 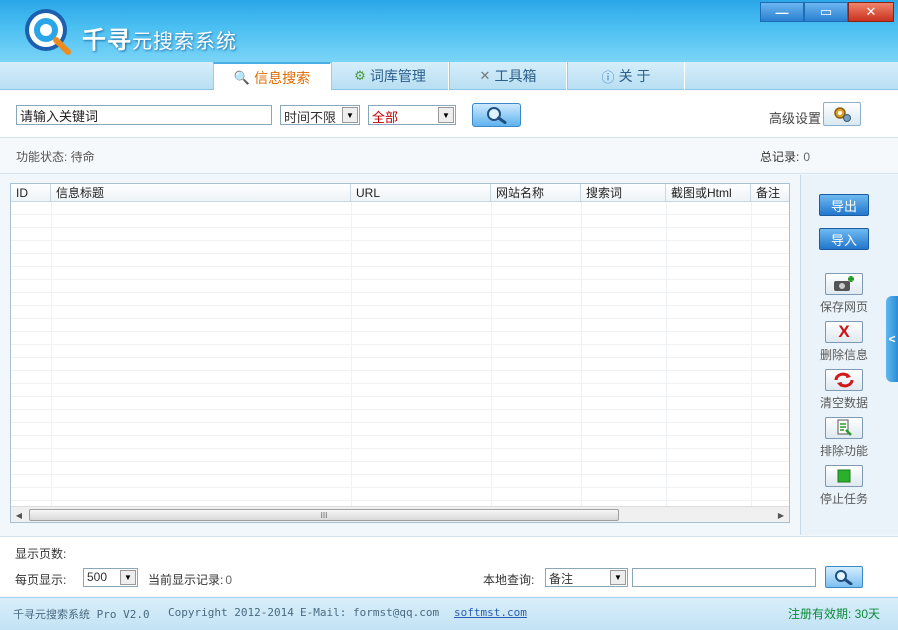 I want to click on tab-label: 工具箱, so click(x=515, y=76).